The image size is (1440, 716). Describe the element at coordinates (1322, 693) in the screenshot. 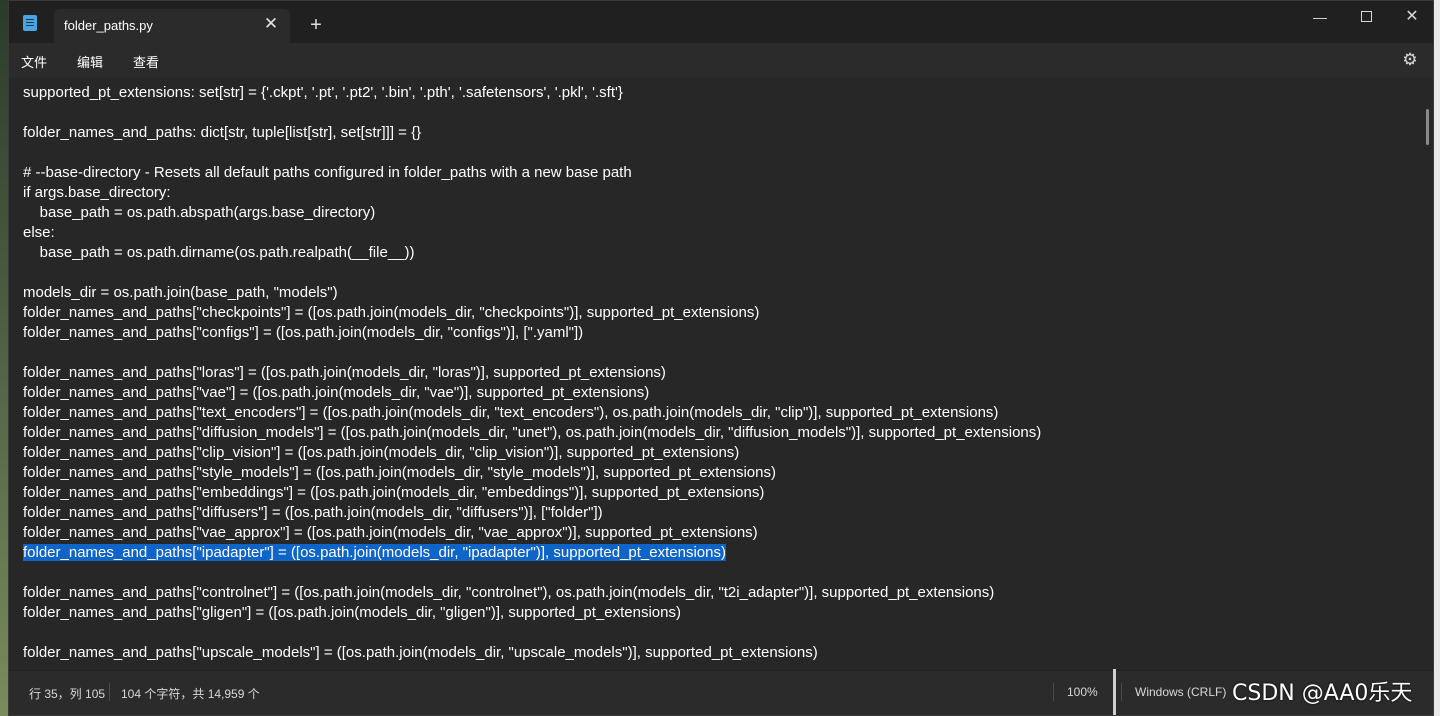

I see `watermark: CSDN @AA0乐天` at that location.